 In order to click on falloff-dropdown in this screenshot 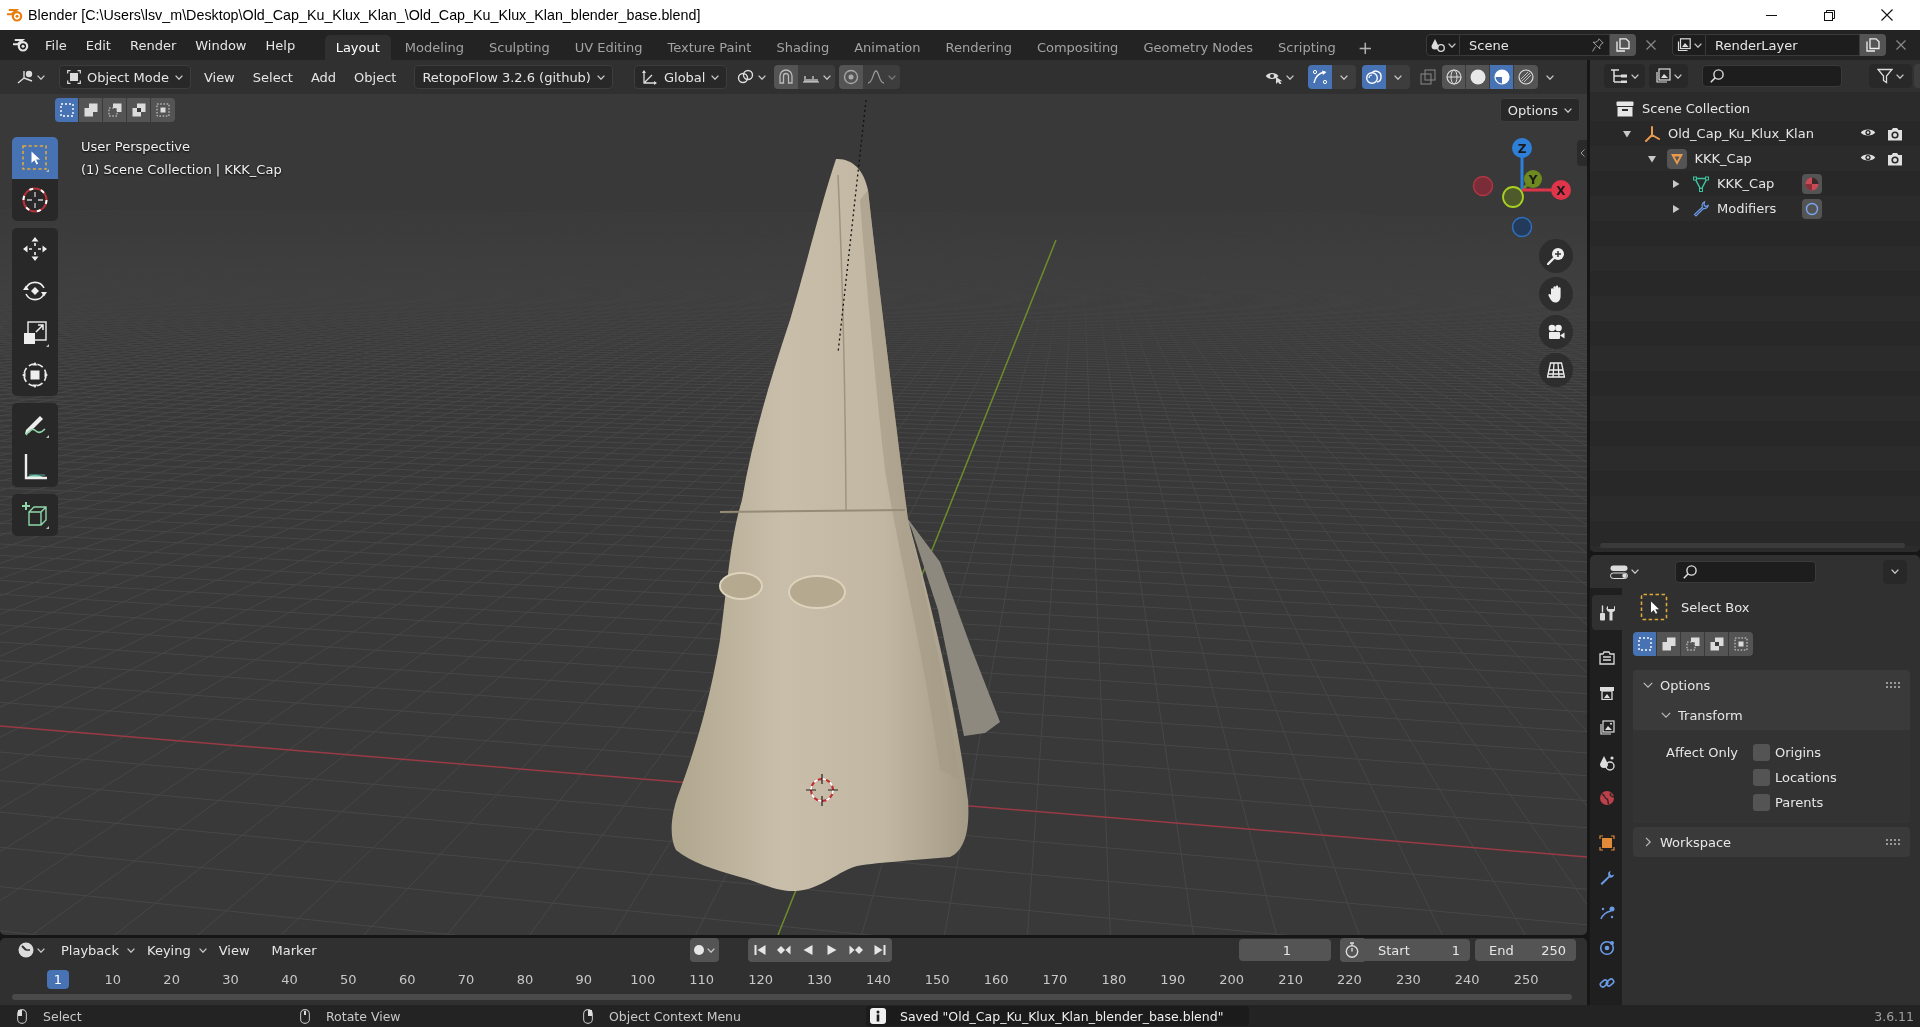, I will do `click(882, 77)`.